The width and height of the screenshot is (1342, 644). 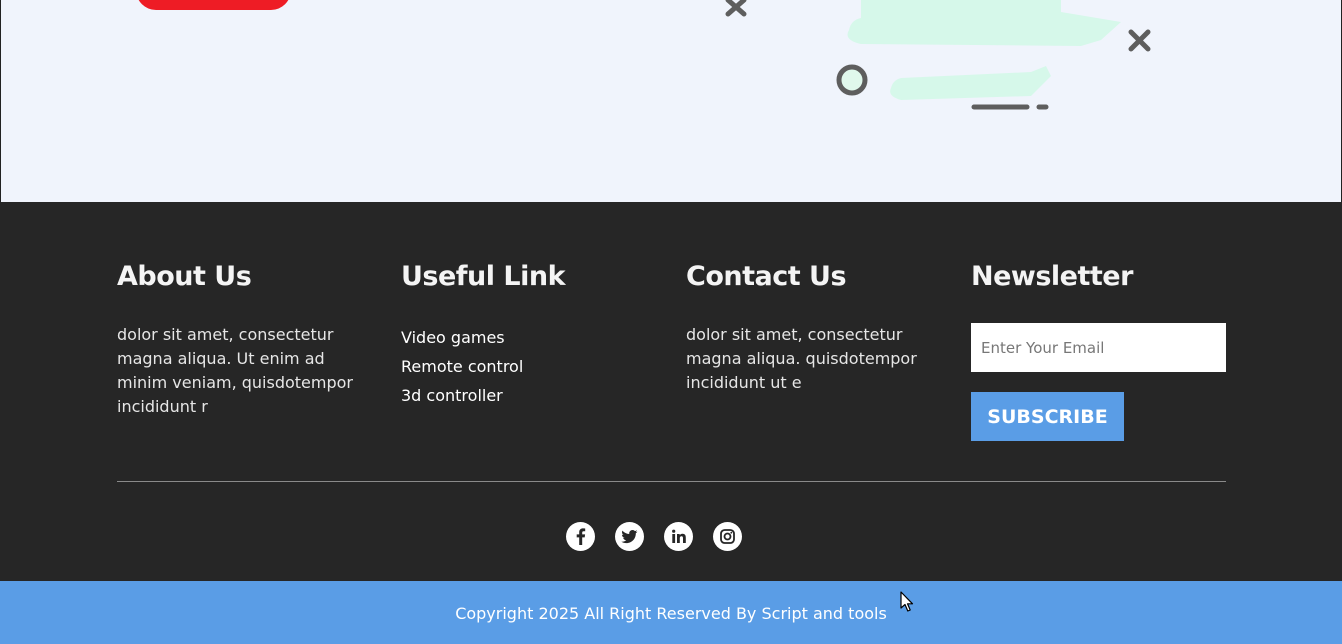 What do you see at coordinates (1052, 276) in the screenshot?
I see `newsletter-heading: Newsletter` at bounding box center [1052, 276].